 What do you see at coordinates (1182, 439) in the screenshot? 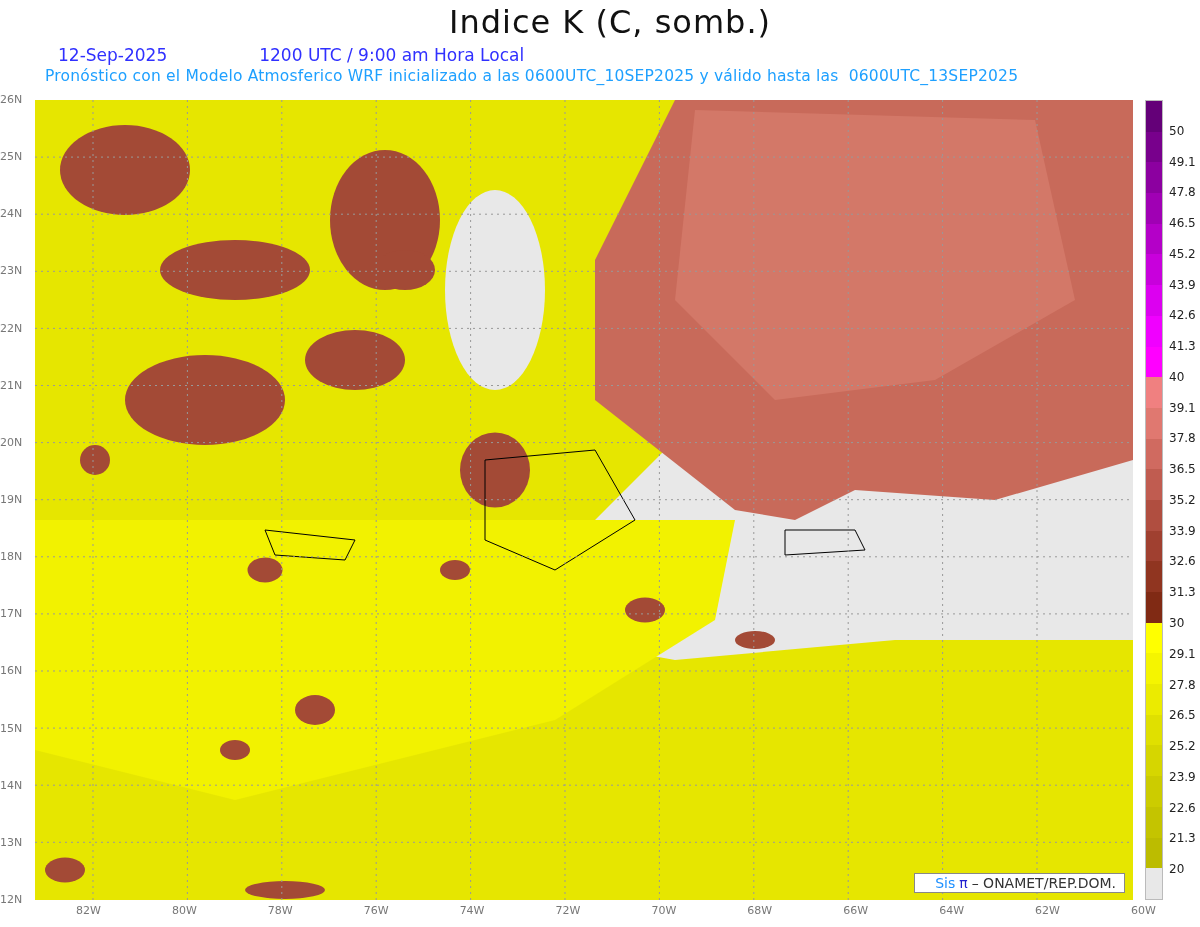
I see `color-scale-label: 37.8` at bounding box center [1182, 439].